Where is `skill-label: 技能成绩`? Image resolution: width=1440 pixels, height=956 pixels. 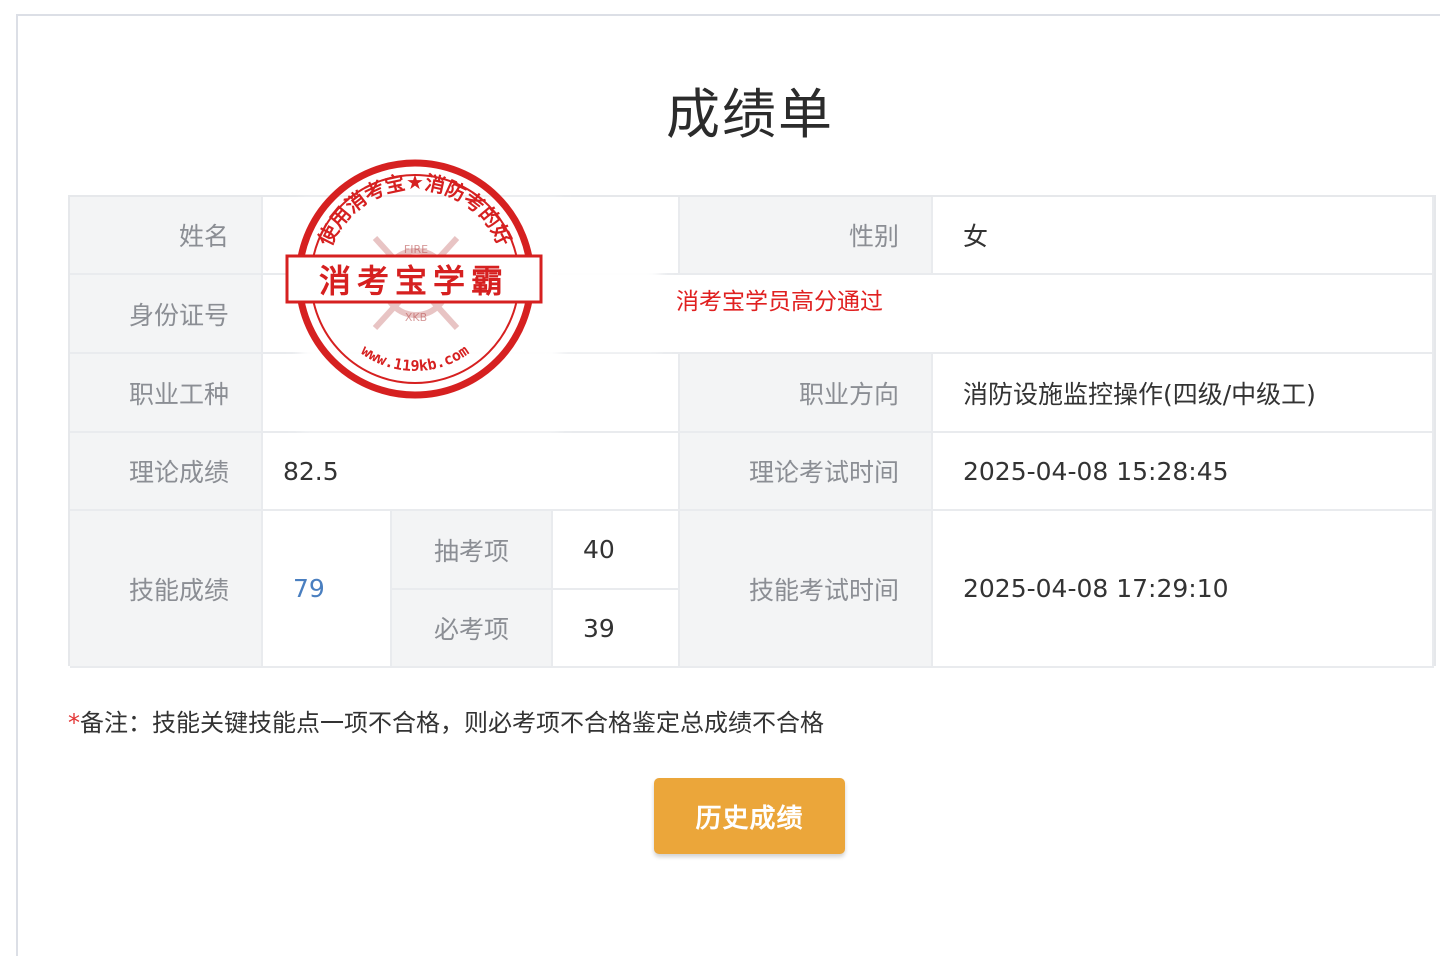 skill-label: 技能成绩 is located at coordinates (166, 589).